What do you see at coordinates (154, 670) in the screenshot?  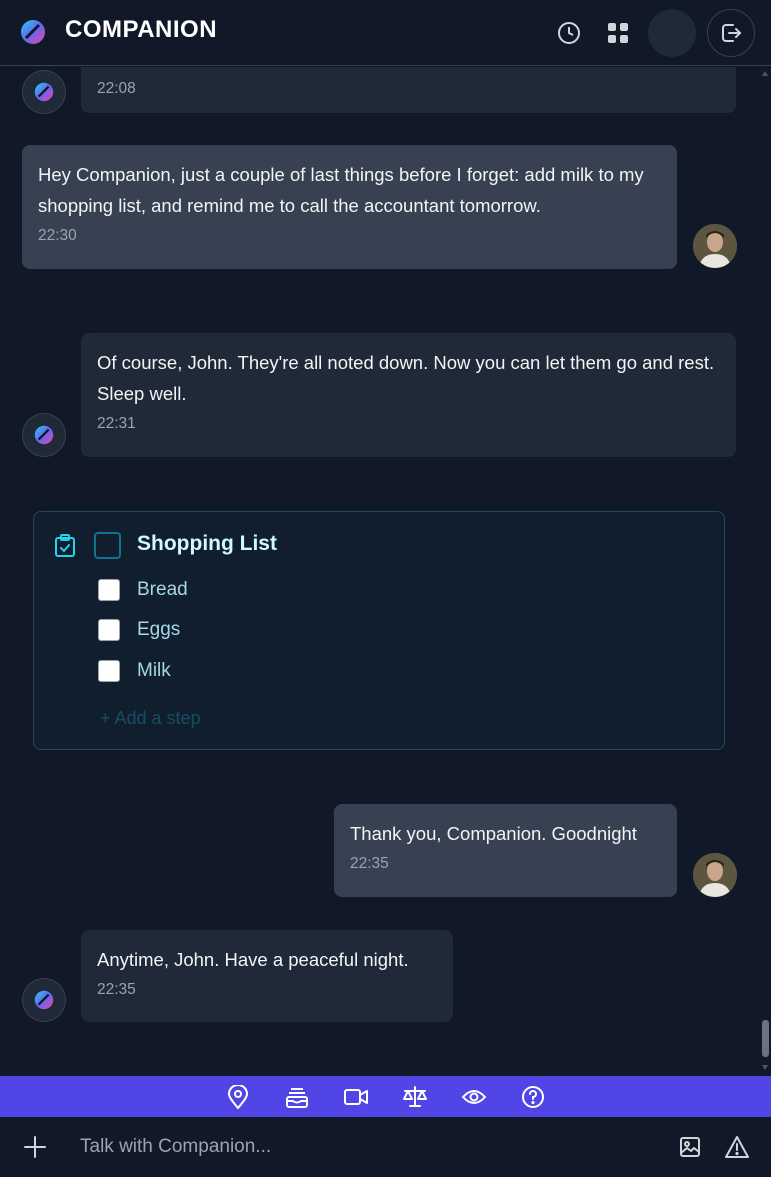 I see `step-label: Milk` at bounding box center [154, 670].